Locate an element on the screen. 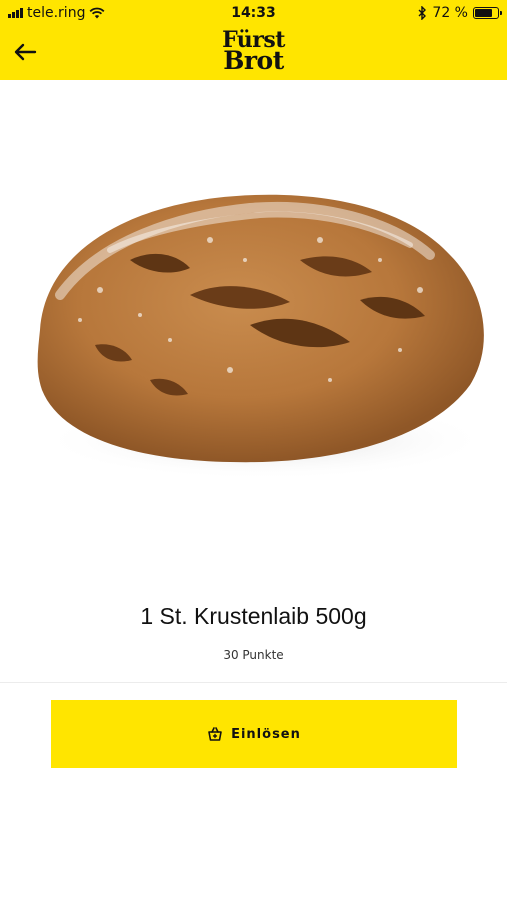 Image resolution: width=507 pixels, height=900 pixels. basket-icon is located at coordinates (215, 734).